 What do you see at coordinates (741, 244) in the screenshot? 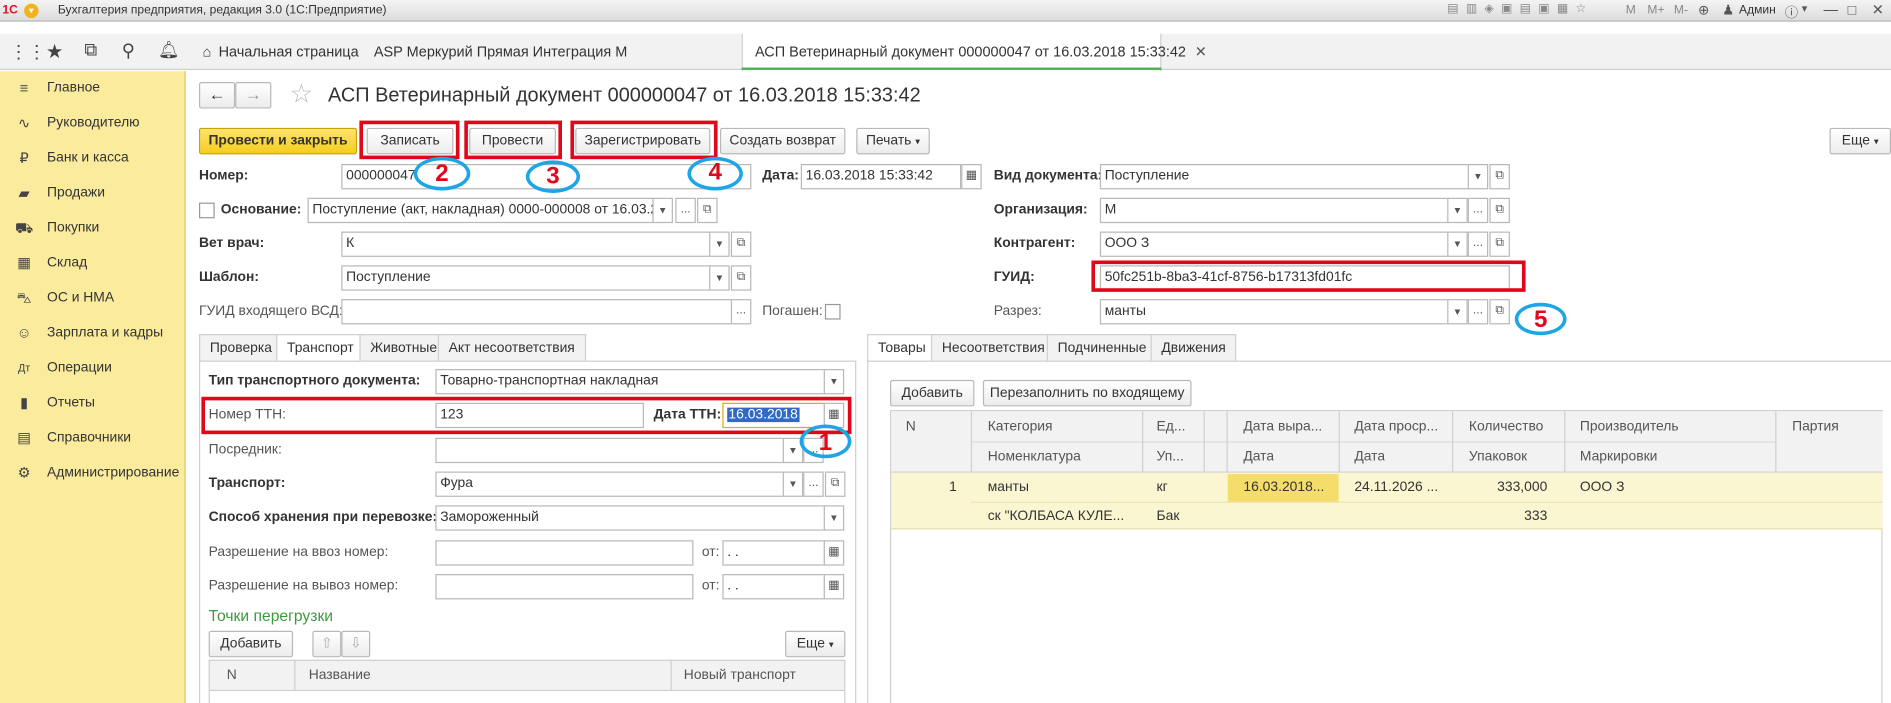
I see `vet-open-icon: ⧉` at bounding box center [741, 244].